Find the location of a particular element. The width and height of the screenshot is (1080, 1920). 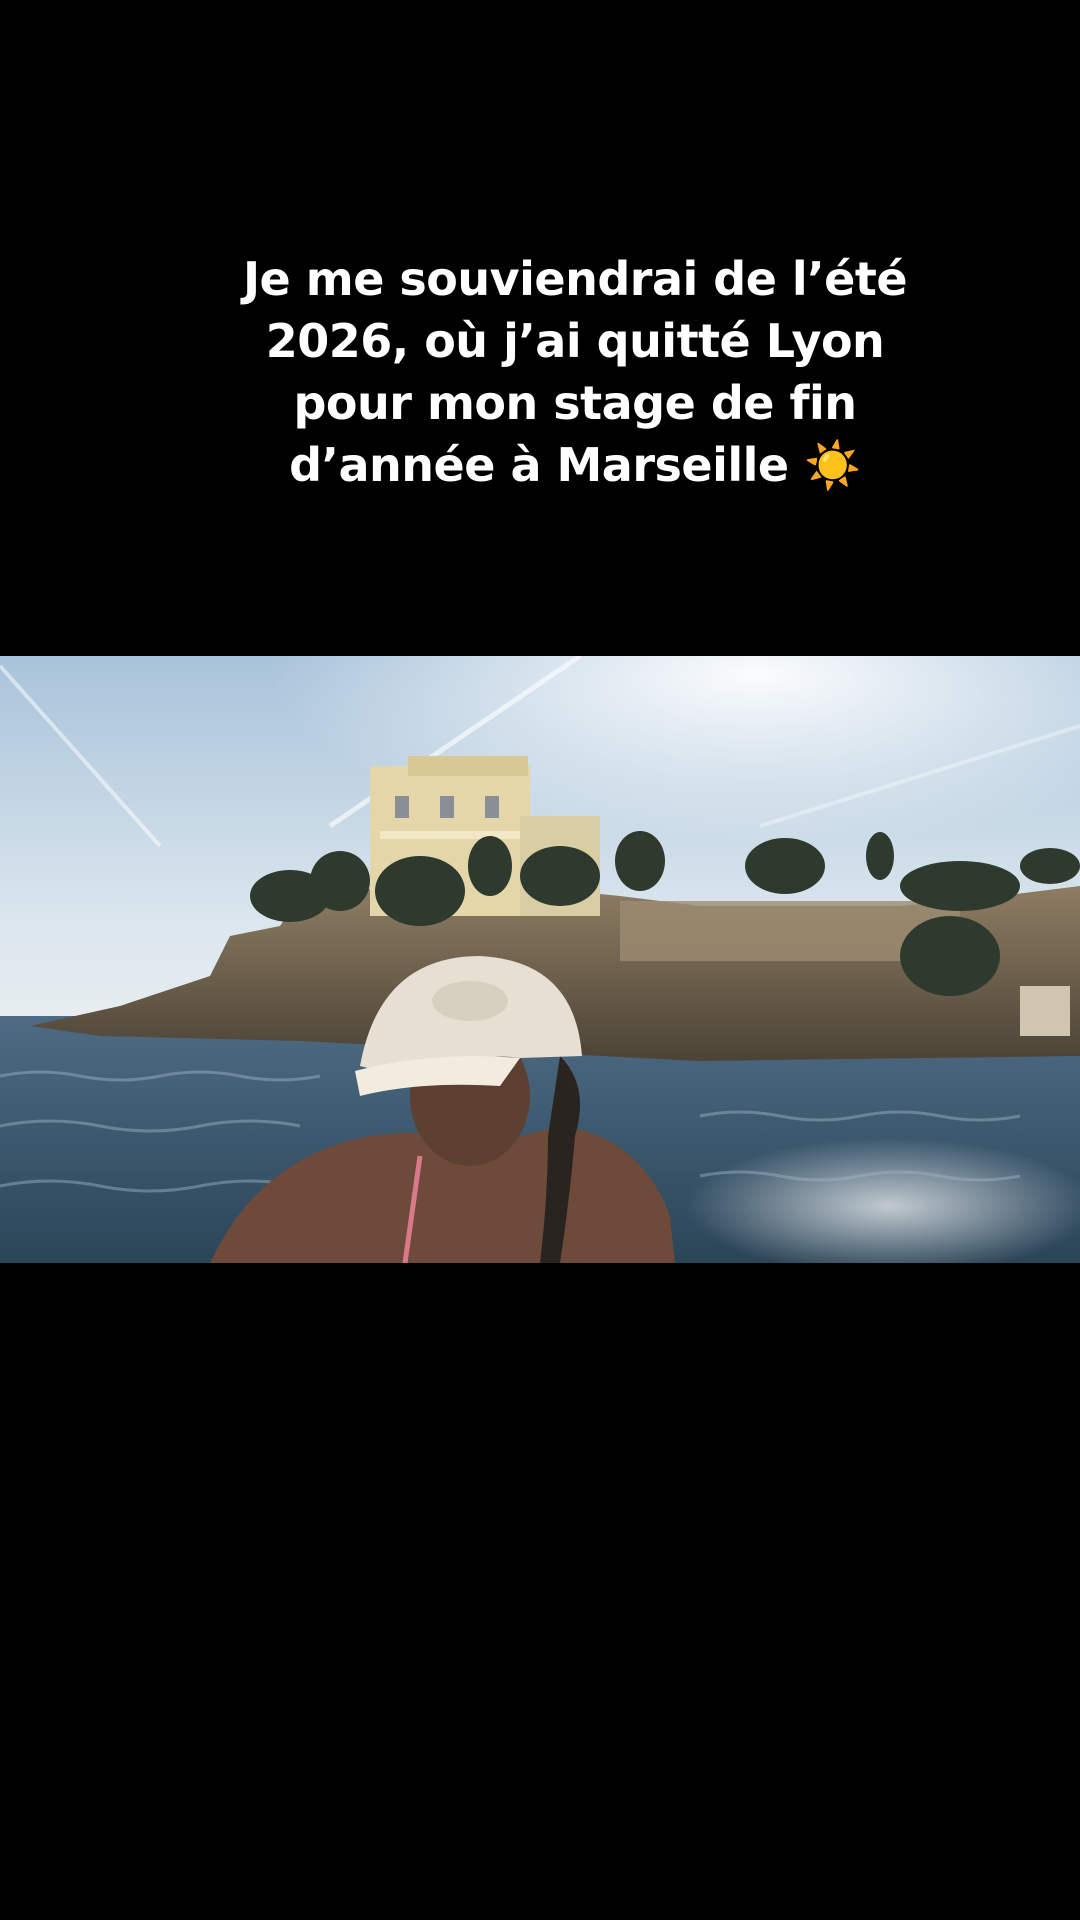

boathouse is located at coordinates (1045, 1011).